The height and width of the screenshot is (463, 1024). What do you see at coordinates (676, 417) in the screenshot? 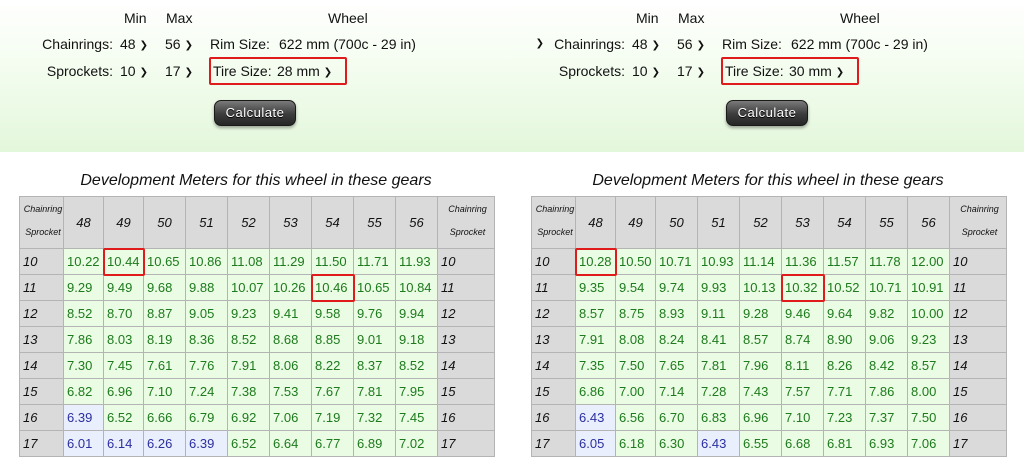
I see `development-cell: 6.70` at bounding box center [676, 417].